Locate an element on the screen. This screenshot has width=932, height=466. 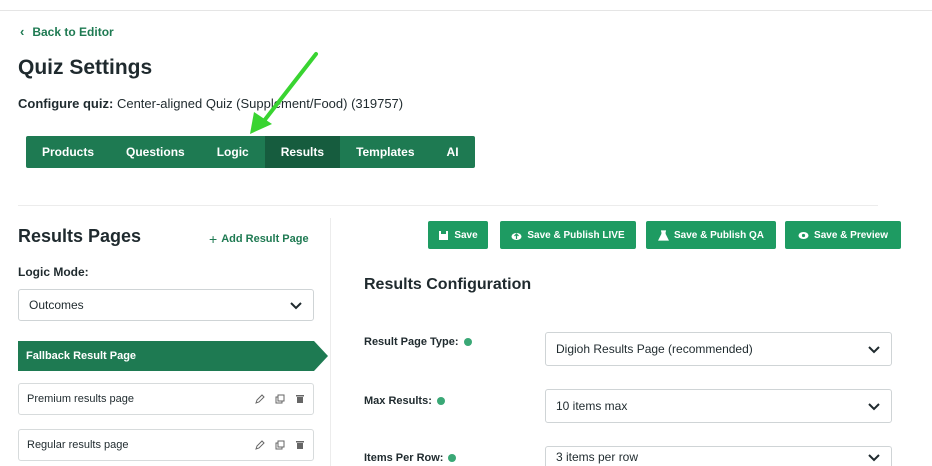
add-result-page-button: + Add Result Page is located at coordinates (259, 239).